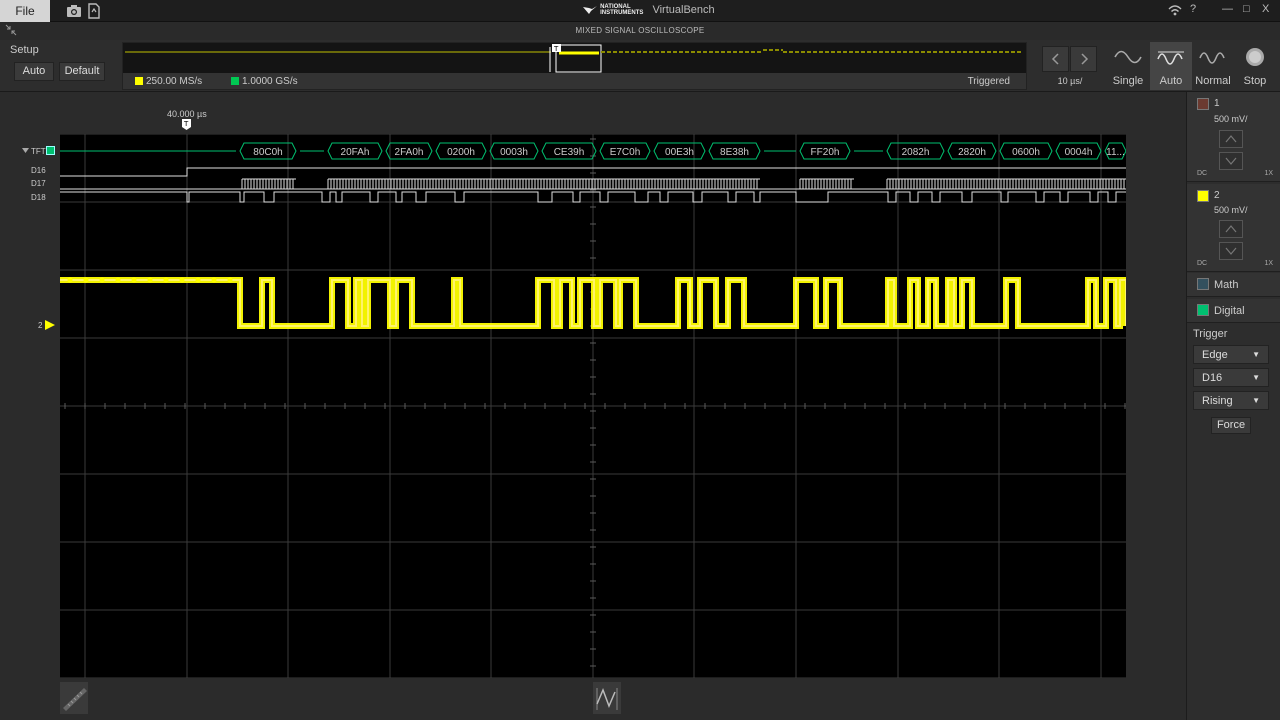  I want to click on minimize-button: —, so click(1227, 9).